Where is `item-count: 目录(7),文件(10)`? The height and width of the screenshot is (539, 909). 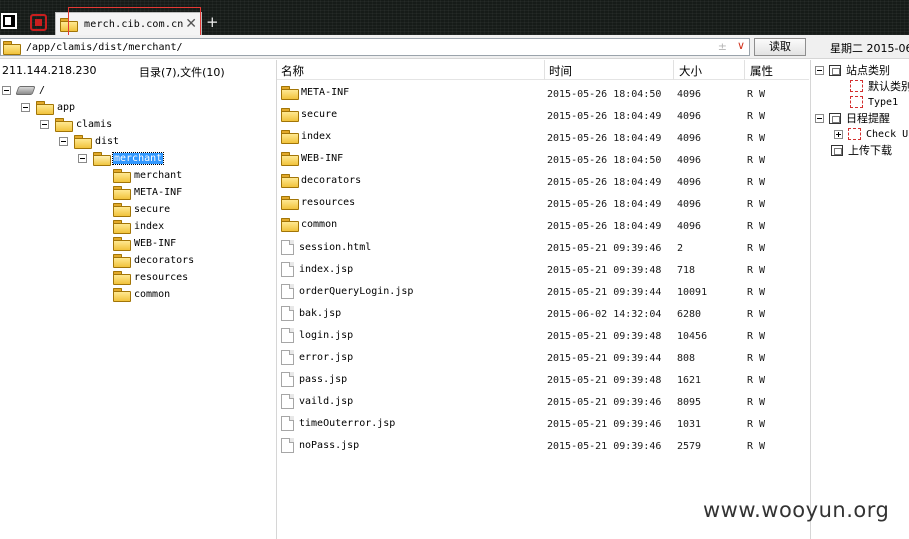
item-count: 目录(7),文件(10) is located at coordinates (182, 72).